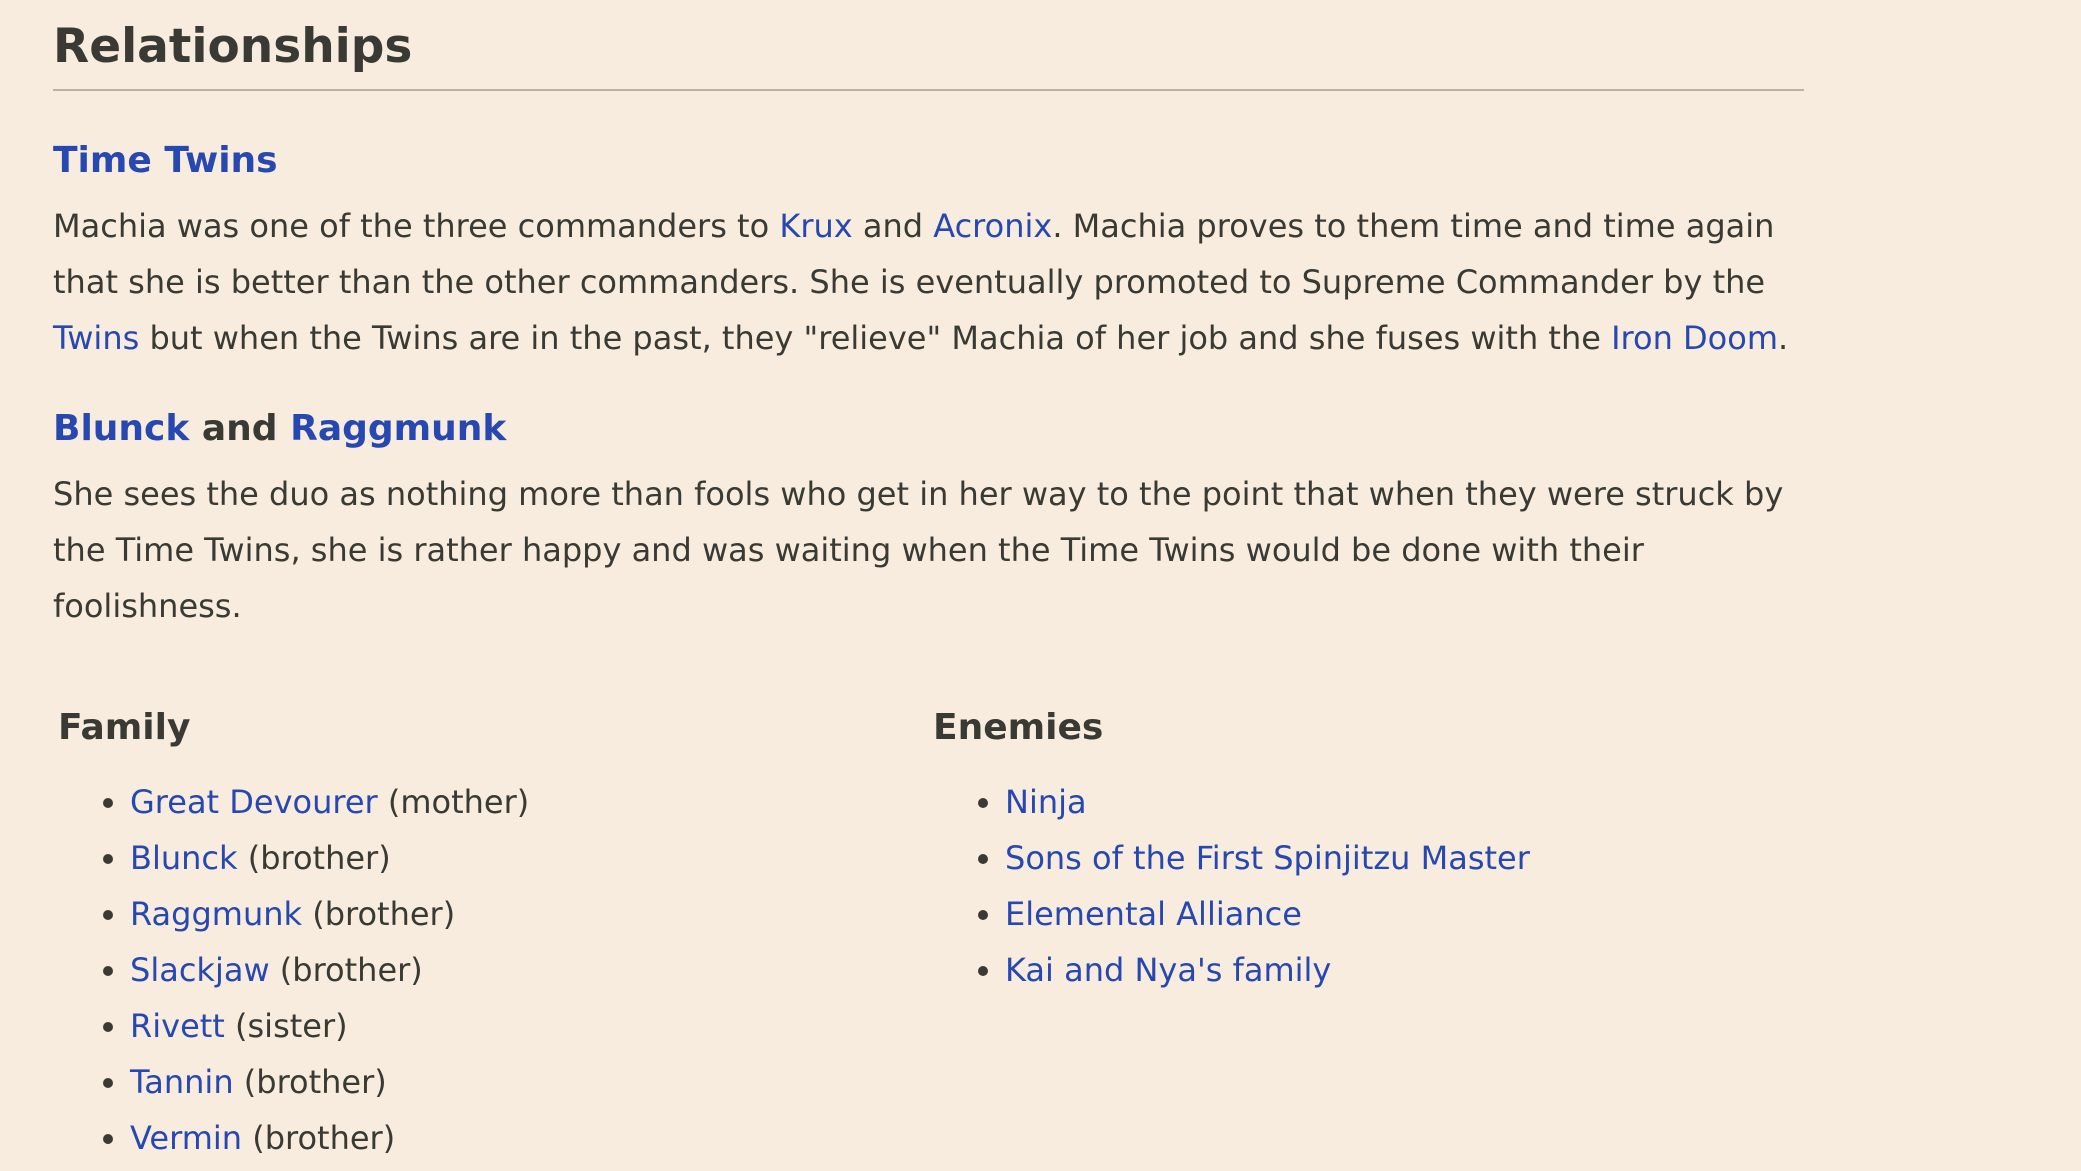 The height and width of the screenshot is (1171, 2081). I want to click on list-item: Ninja, so click(1267, 802).